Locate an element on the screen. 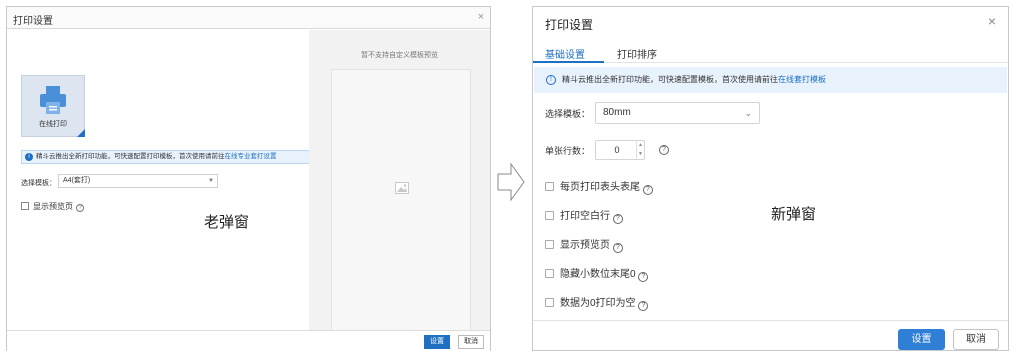 The height and width of the screenshot is (359, 1019). rows-per-page-stepper: 0 ▲ ▼ is located at coordinates (620, 150).